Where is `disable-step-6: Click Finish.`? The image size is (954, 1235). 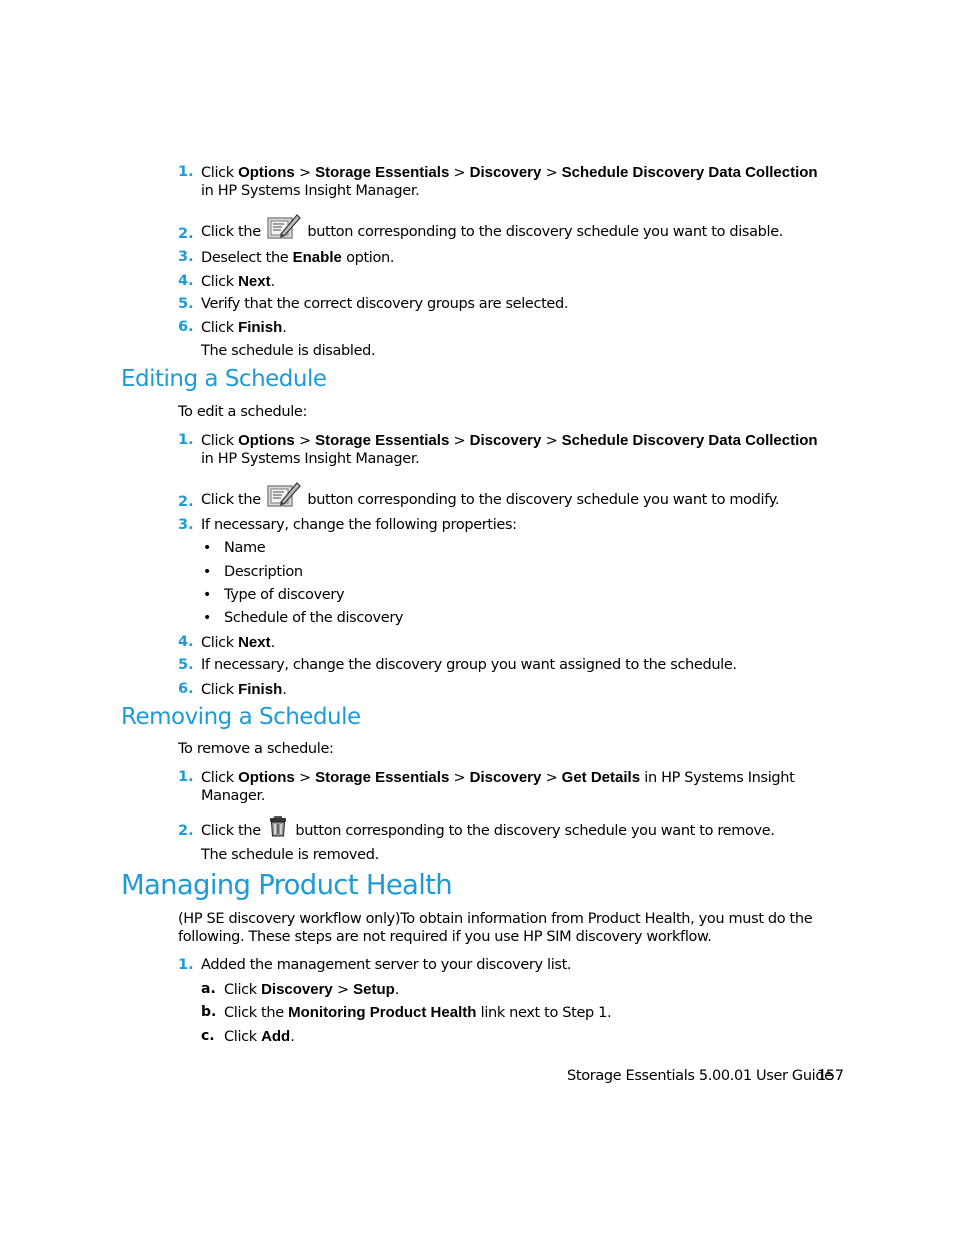
disable-step-6: Click Finish. is located at coordinates (244, 327).